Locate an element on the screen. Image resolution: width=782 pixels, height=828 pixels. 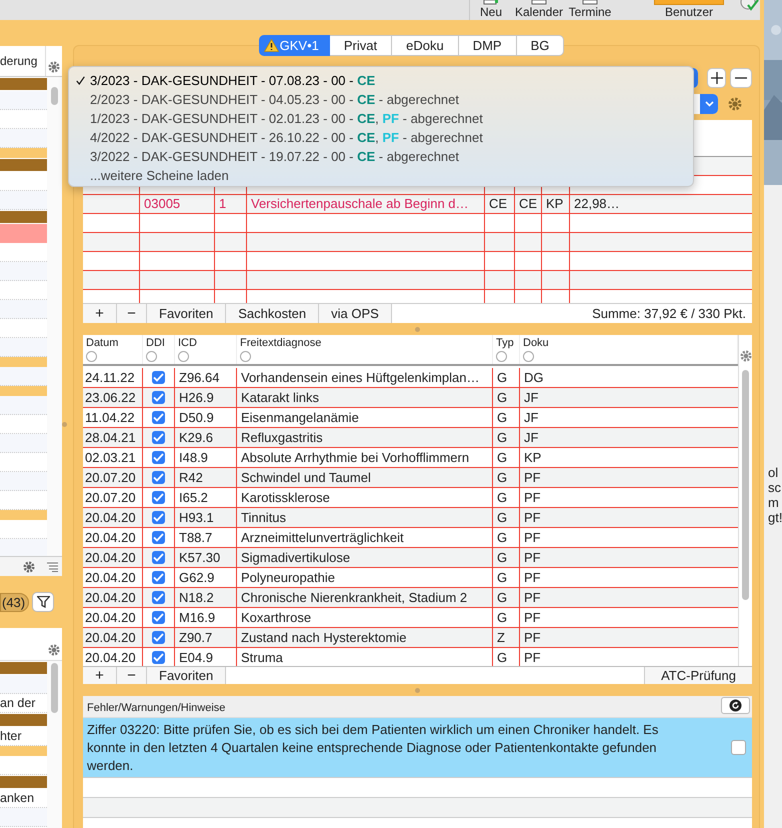
table-cell: Eisenmangelanämie is located at coordinates (365, 417).